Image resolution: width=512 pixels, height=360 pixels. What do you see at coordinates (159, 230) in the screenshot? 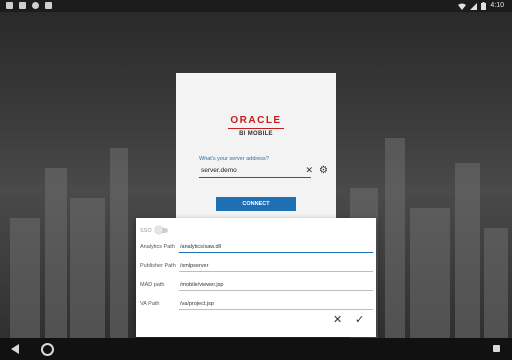
I see `toggle-knob` at bounding box center [159, 230].